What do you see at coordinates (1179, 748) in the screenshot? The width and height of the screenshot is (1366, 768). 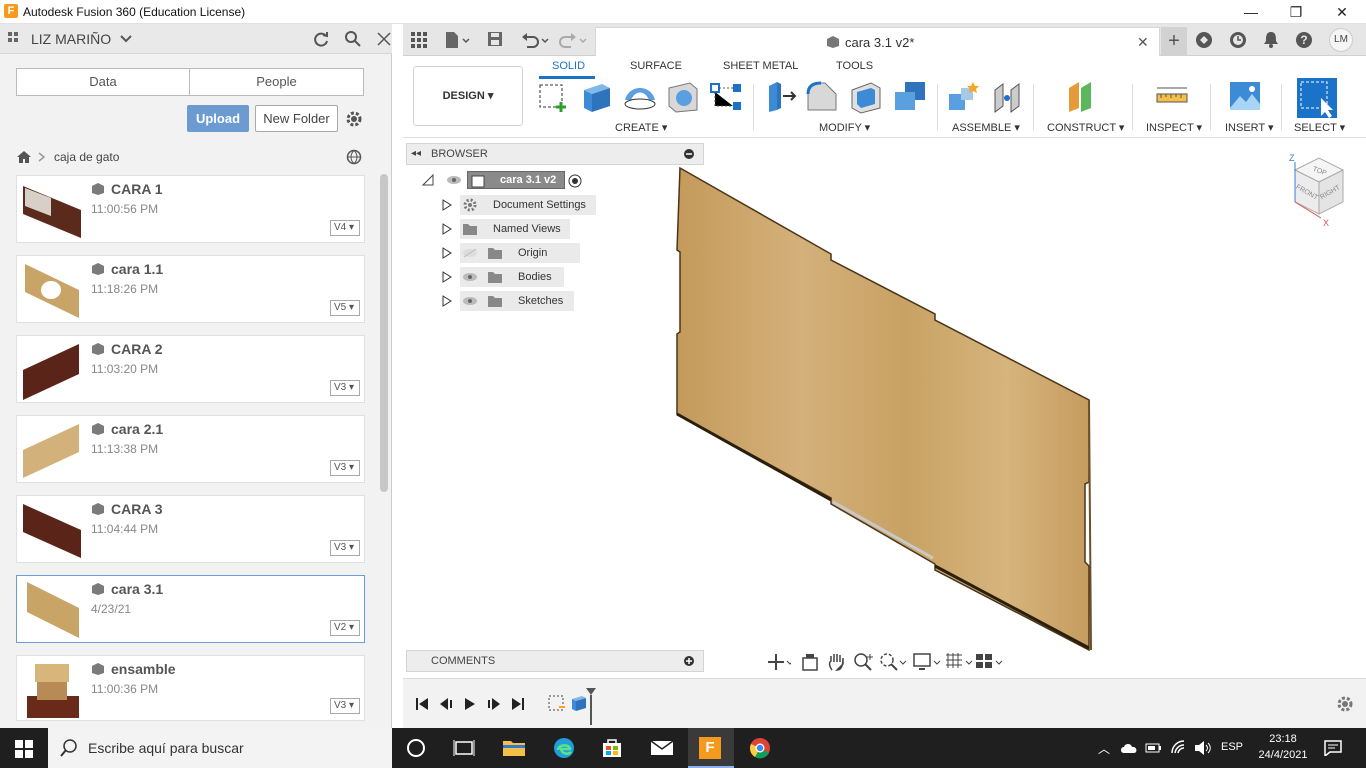 I see `wifi-icon` at bounding box center [1179, 748].